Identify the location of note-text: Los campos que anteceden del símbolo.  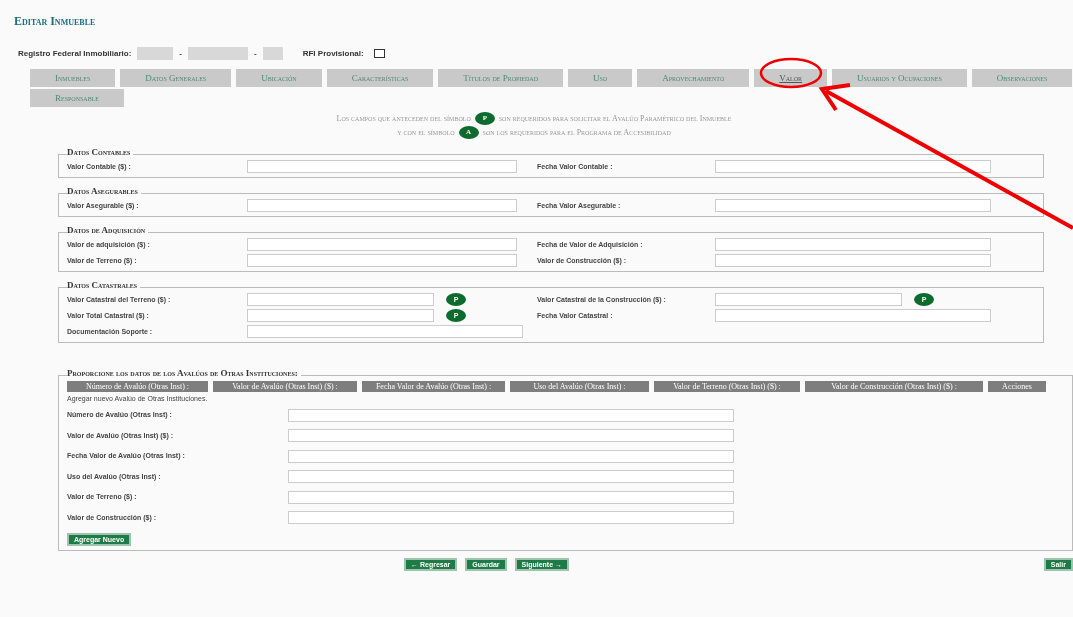
(403, 118).